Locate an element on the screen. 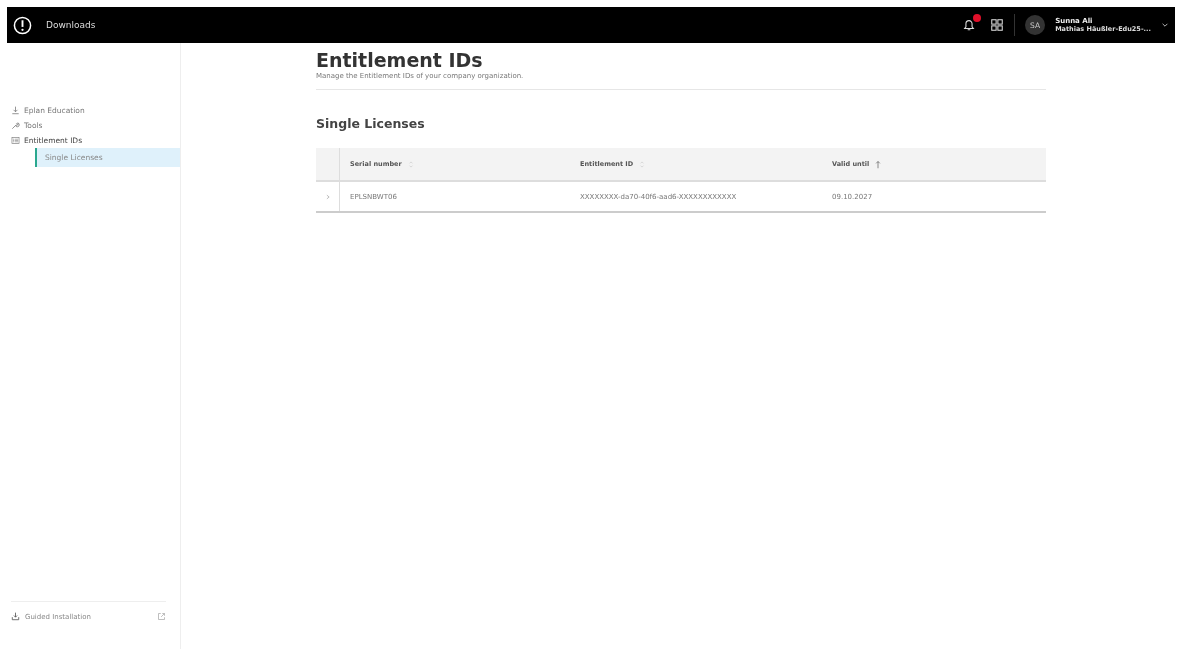 The width and height of the screenshot is (1189, 656). logo-icon is located at coordinates (22, 25).